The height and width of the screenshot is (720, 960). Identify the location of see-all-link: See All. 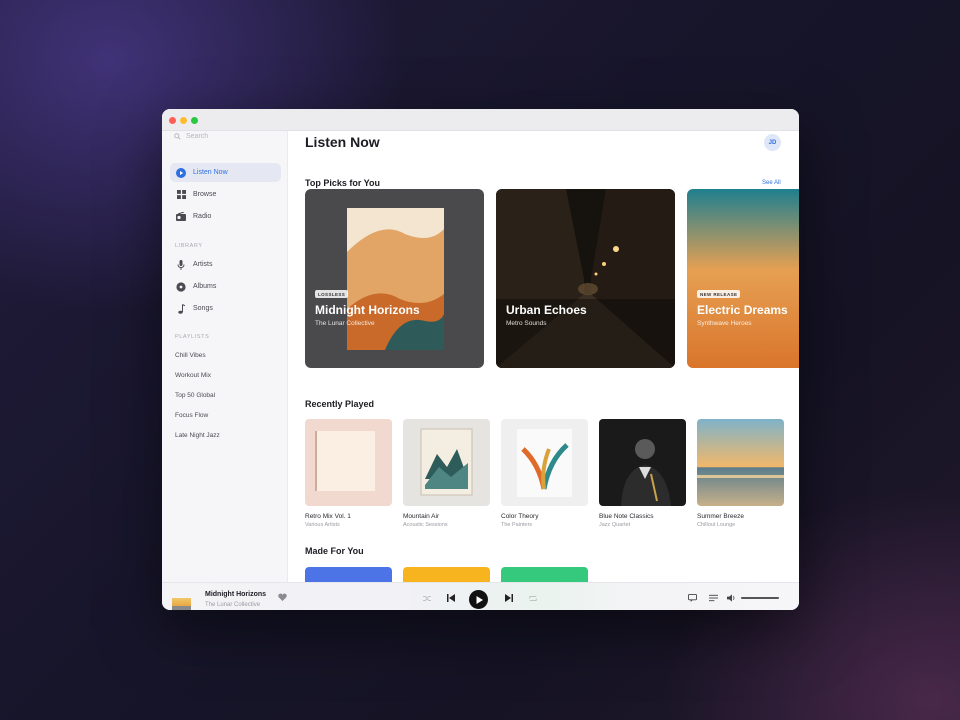
(771, 183).